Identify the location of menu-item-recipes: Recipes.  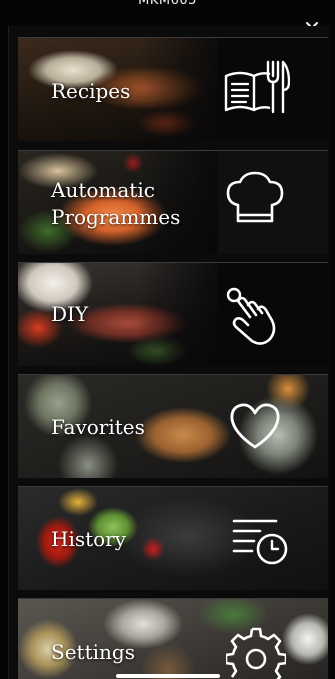
(173, 89).